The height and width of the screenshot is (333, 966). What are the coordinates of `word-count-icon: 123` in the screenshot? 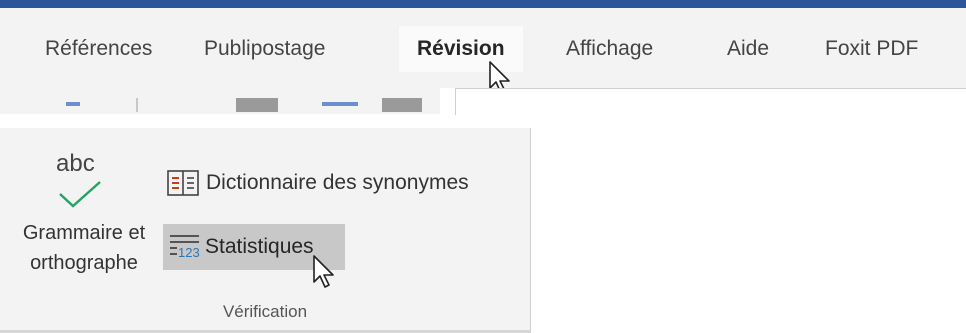 It's located at (185, 247).